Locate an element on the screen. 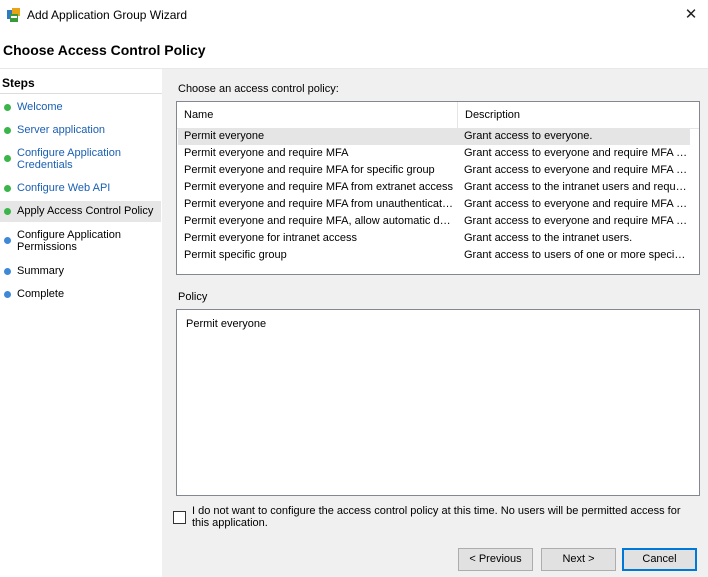 The height and width of the screenshot is (577, 708). close-icon: ✕ is located at coordinates (691, 14).